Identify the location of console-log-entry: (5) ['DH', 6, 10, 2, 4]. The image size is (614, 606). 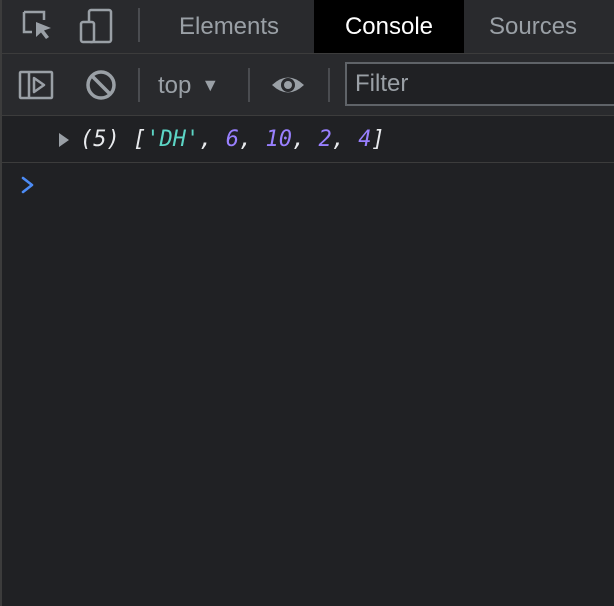
(308, 140).